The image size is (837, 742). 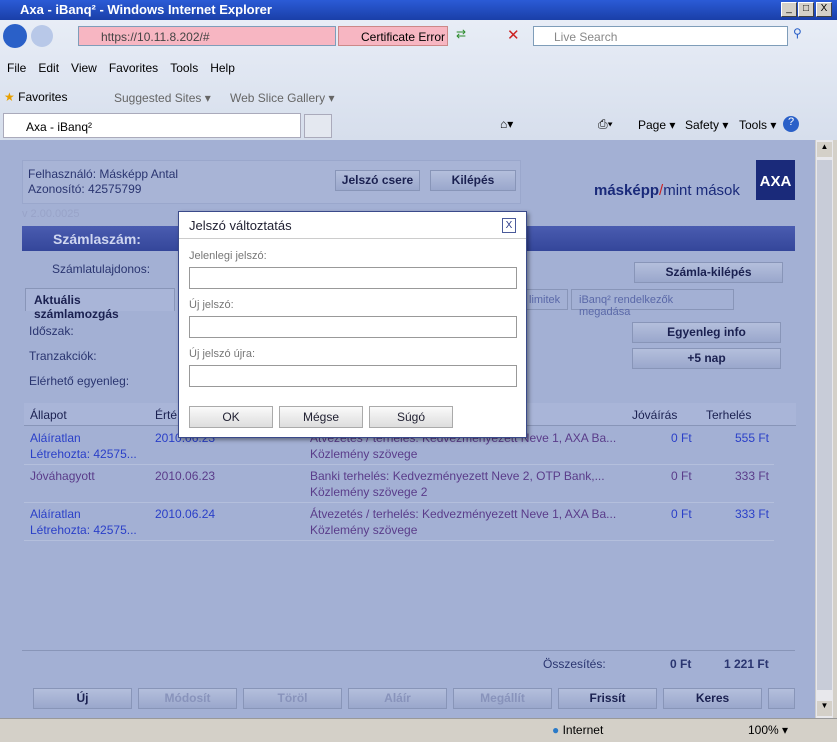 What do you see at coordinates (166, 415) in the screenshot?
I see `column-value-date: Érté` at bounding box center [166, 415].